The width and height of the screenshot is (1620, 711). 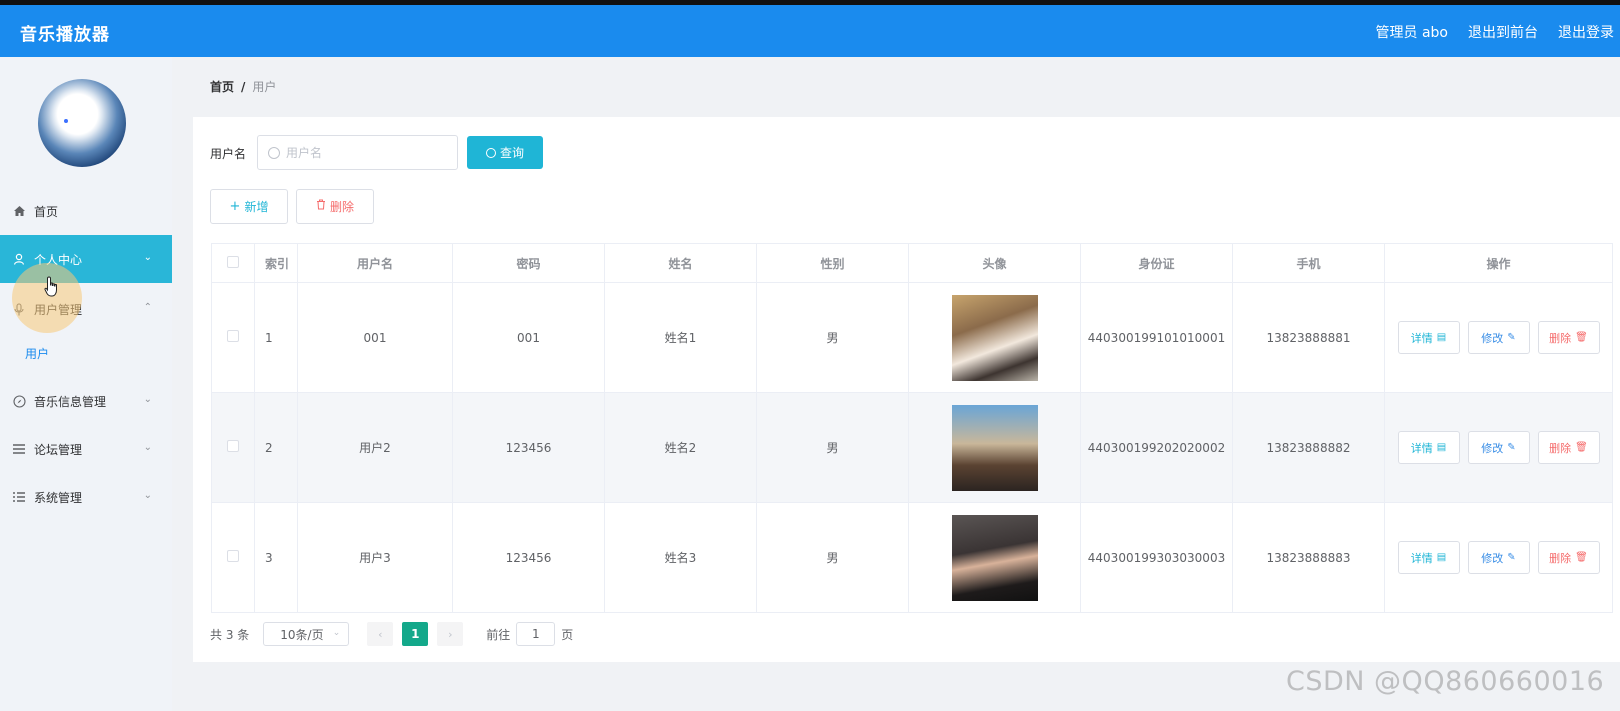 What do you see at coordinates (19, 309) in the screenshot?
I see `microphone-icon` at bounding box center [19, 309].